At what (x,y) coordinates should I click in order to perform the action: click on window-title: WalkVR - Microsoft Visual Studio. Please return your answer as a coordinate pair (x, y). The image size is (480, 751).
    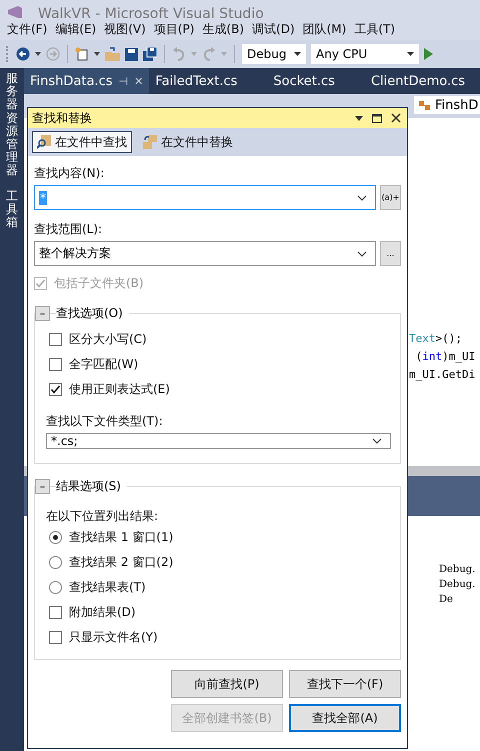
    Looking at the image, I should click on (151, 12).